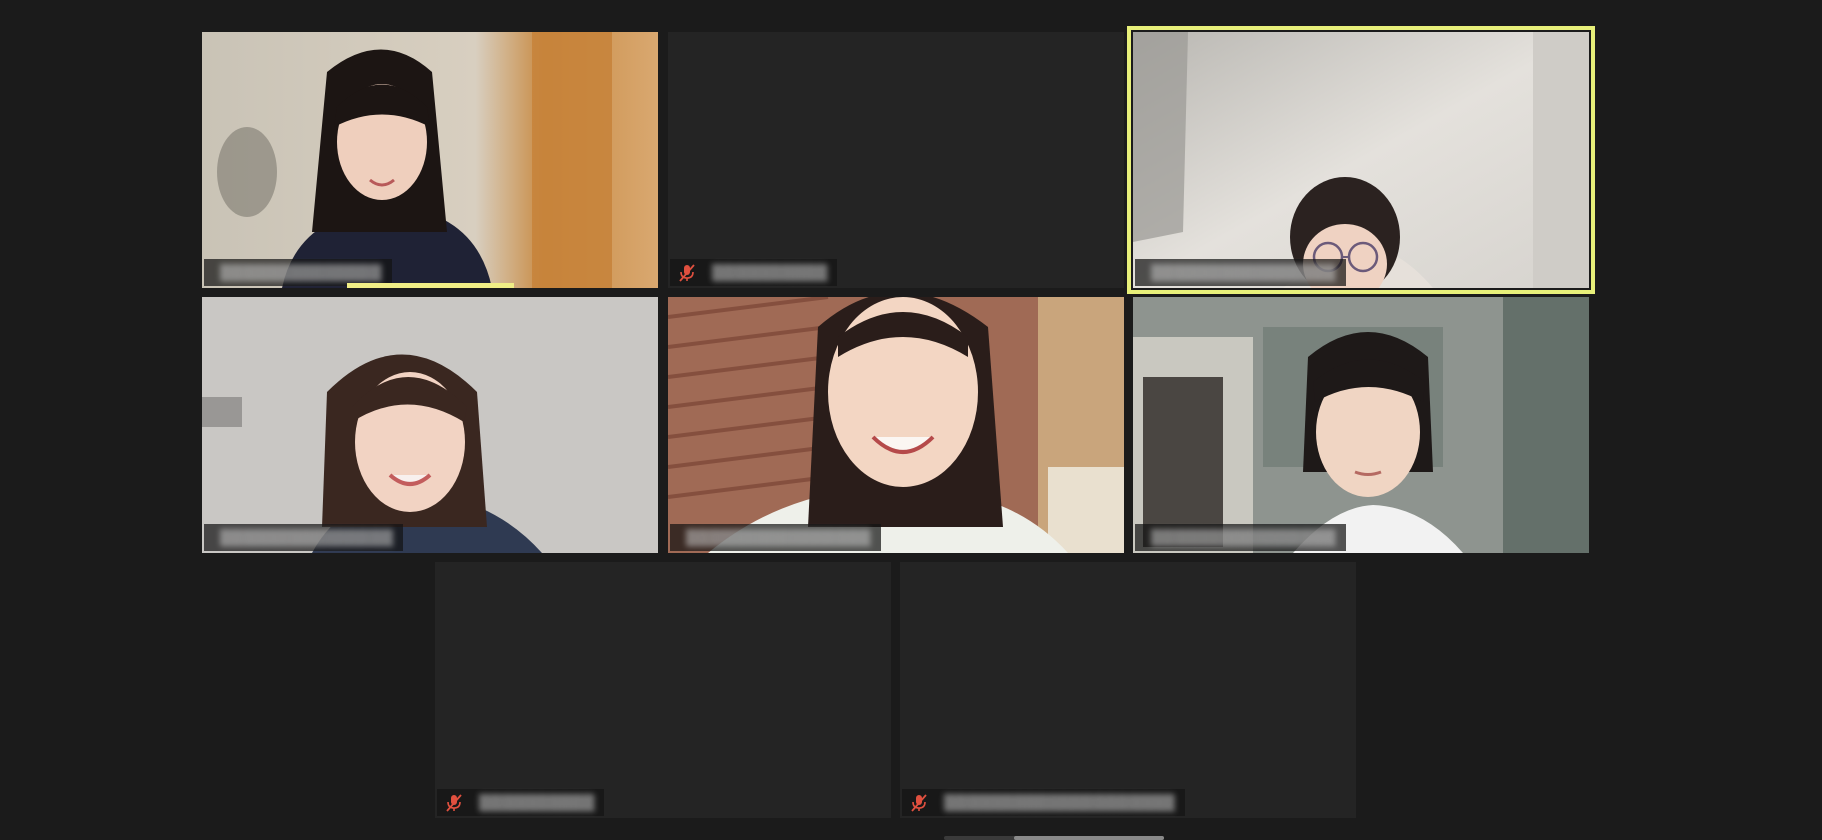 Image resolution: width=1822 pixels, height=840 pixels. Describe the element at coordinates (663, 690) in the screenshot. I see `video-tile-participant-7: ▒▒▒▒▒▒▒▒▒▒` at that location.